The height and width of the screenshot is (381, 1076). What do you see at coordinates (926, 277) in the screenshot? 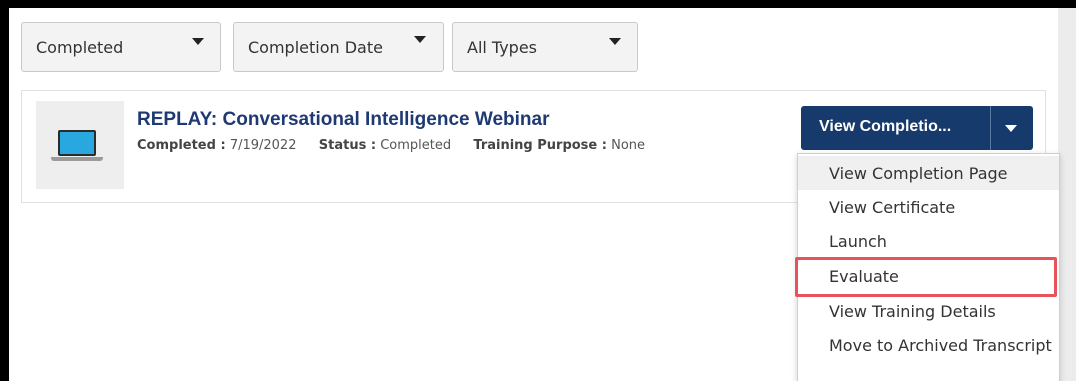
I see `evaluate-highlight-annotation` at bounding box center [926, 277].